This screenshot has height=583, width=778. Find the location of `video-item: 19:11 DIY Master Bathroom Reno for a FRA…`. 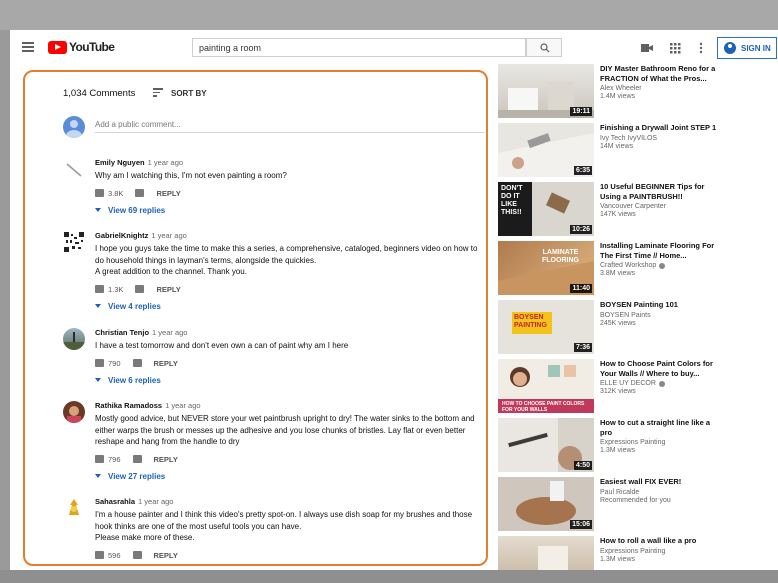

video-item: 19:11 DIY Master Bathroom Reno for a FRA… is located at coordinates (638, 92).